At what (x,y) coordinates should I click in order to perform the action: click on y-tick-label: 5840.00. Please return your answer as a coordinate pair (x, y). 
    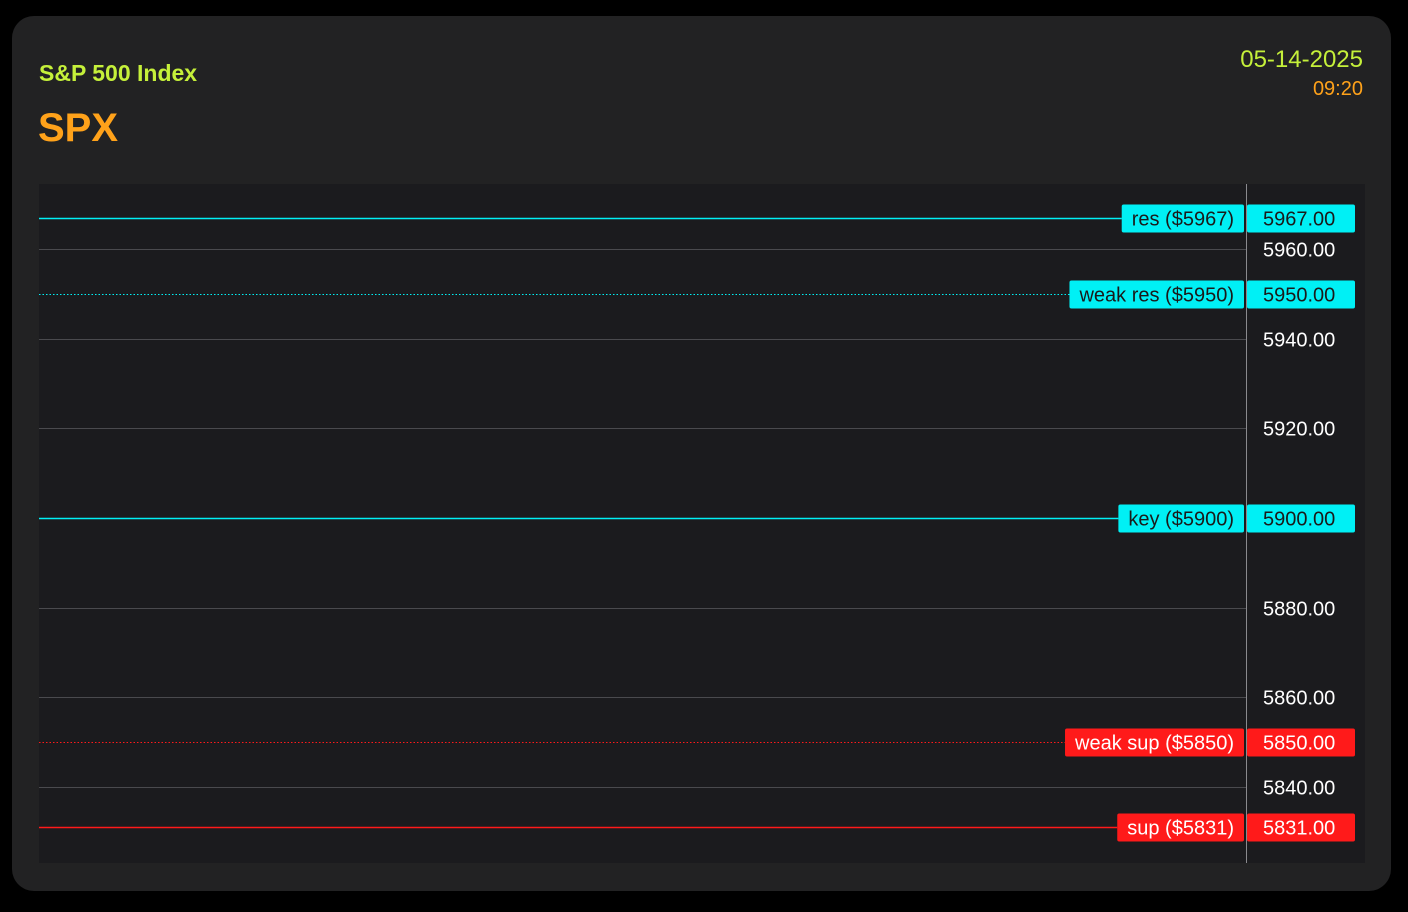
    Looking at the image, I should click on (1299, 789).